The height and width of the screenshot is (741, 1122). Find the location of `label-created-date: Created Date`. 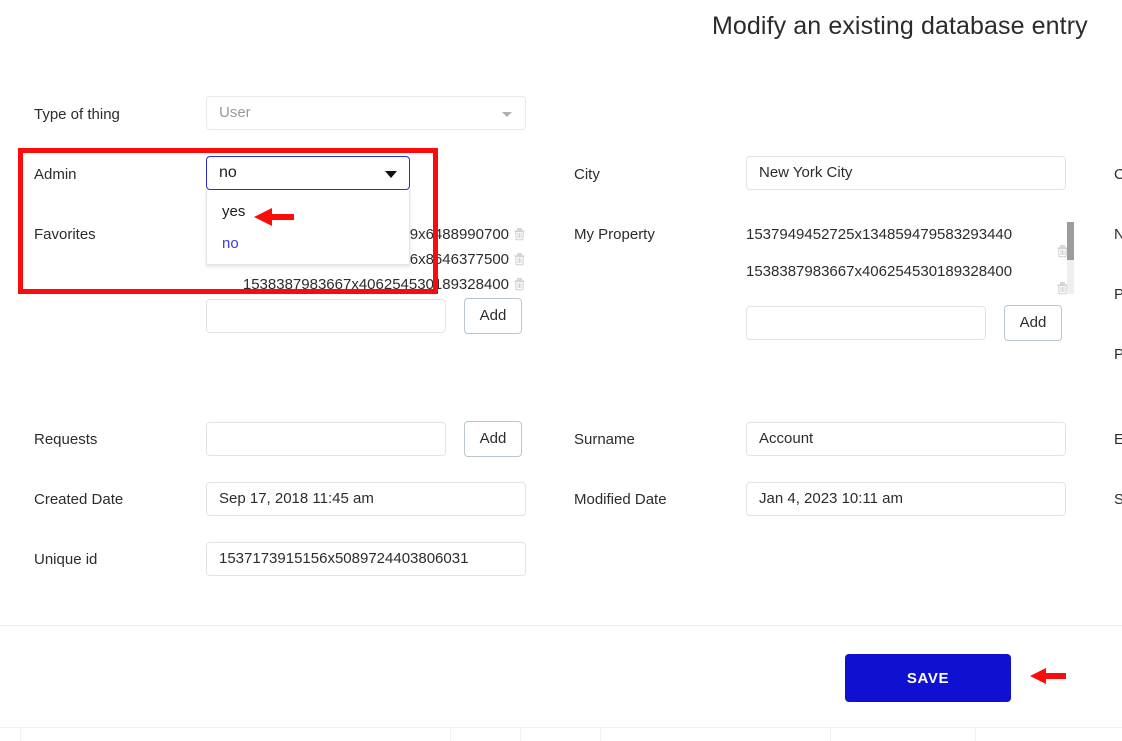

label-created-date: Created Date is located at coordinates (79, 499).